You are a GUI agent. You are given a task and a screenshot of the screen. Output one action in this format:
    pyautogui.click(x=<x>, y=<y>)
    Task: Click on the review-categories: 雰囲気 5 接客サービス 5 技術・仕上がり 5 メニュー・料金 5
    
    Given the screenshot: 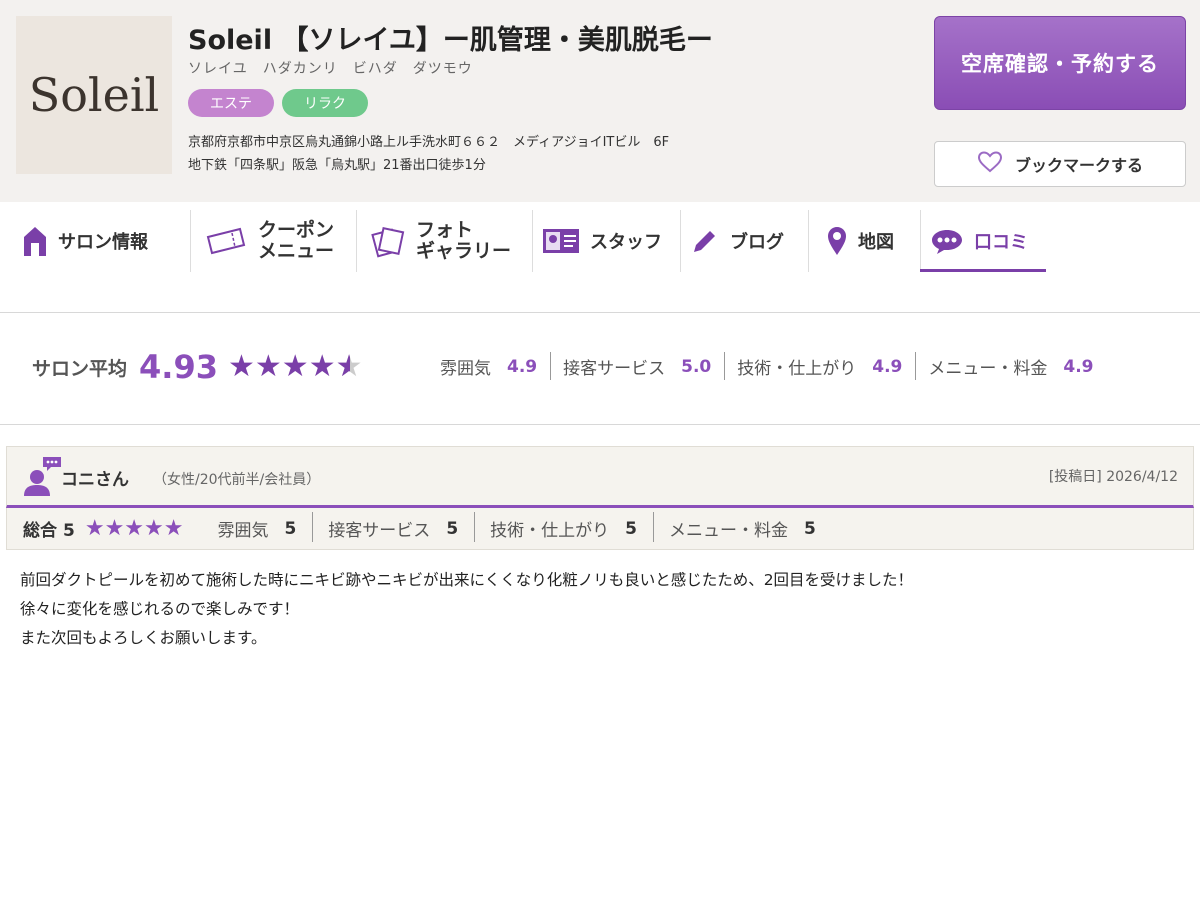 What is the action you would take?
    pyautogui.click(x=524, y=527)
    